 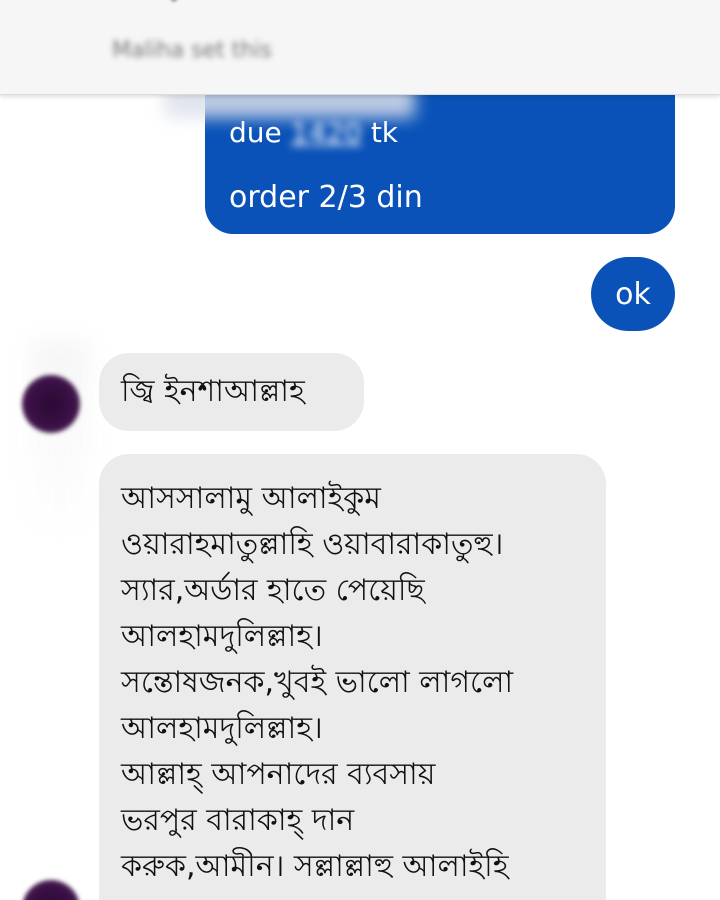 What do you see at coordinates (384, 132) in the screenshot?
I see `currency-label: tk` at bounding box center [384, 132].